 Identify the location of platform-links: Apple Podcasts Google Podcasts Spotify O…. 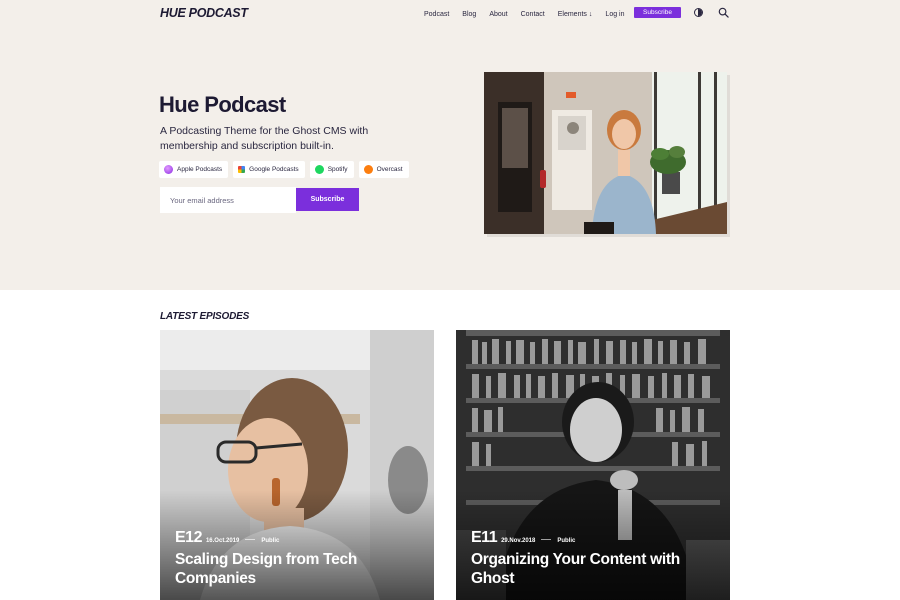
(286, 169).